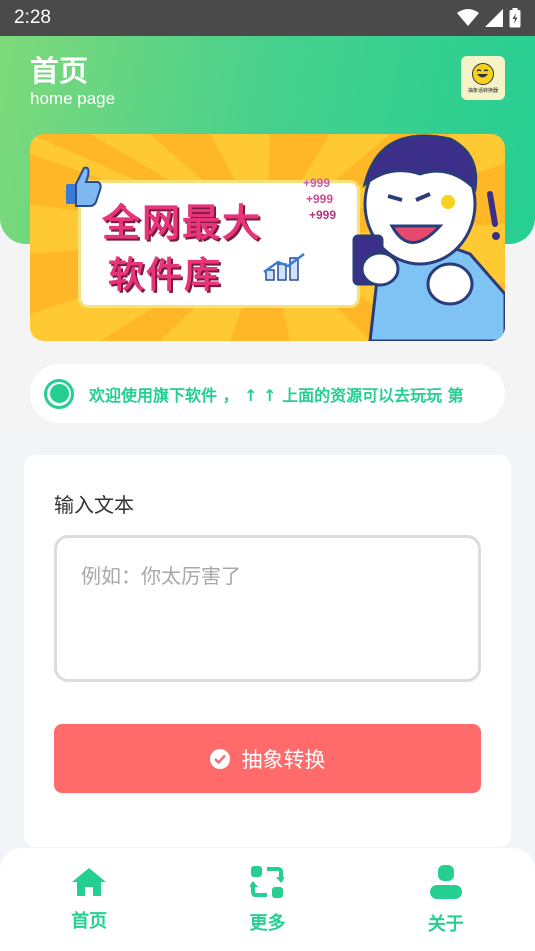 Image resolution: width=535 pixels, height=951 pixels. Describe the element at coordinates (73, 98) in the screenshot. I see `page-subtitle: home page` at that location.